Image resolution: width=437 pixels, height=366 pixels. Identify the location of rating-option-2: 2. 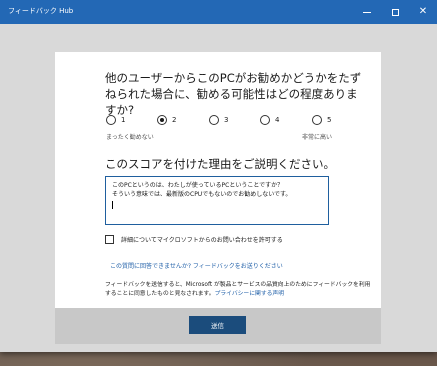
(166, 120).